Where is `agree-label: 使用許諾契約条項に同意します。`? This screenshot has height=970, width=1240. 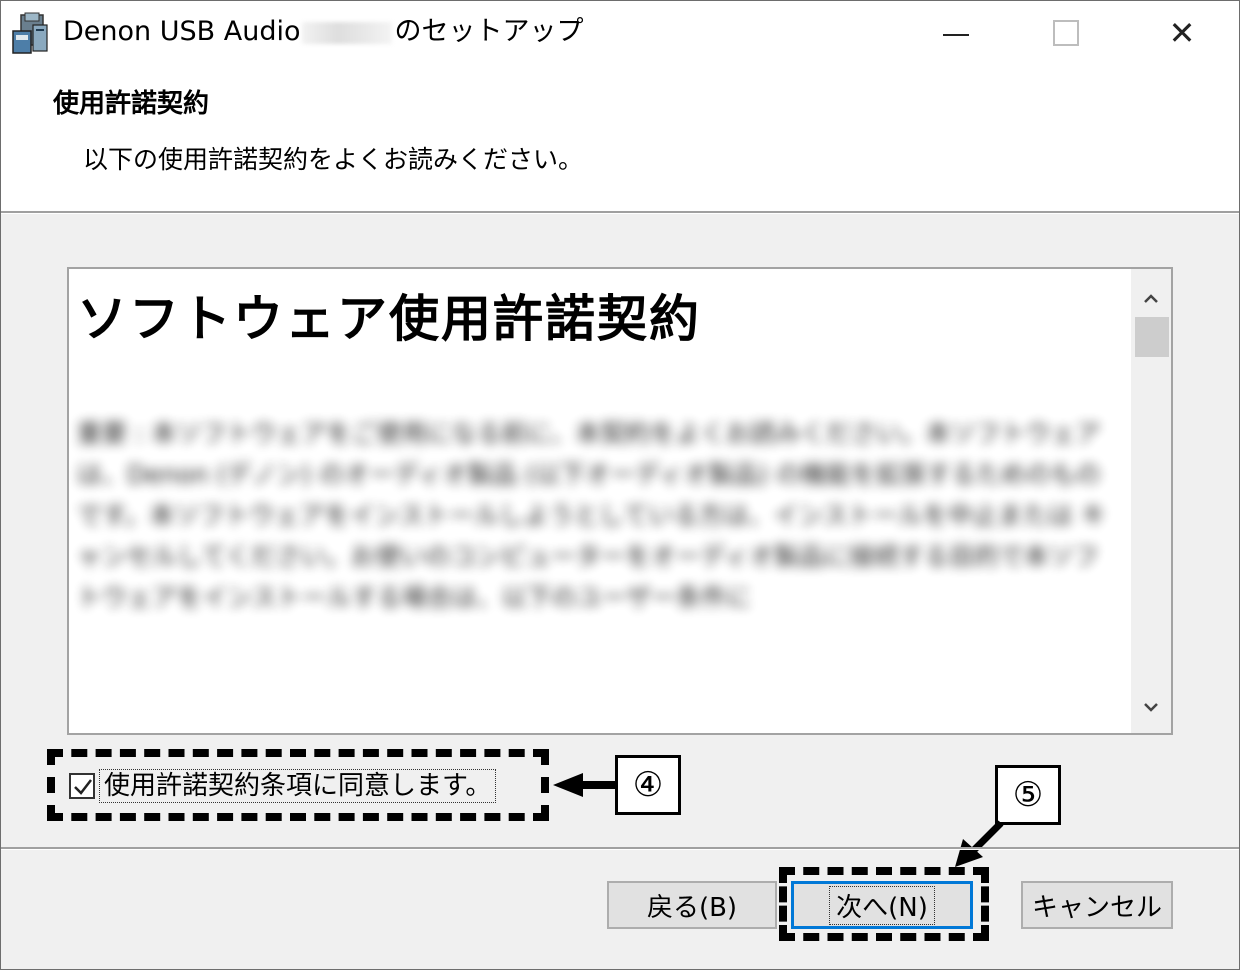 agree-label: 使用許諾契約条項に同意します。 is located at coordinates (298, 786).